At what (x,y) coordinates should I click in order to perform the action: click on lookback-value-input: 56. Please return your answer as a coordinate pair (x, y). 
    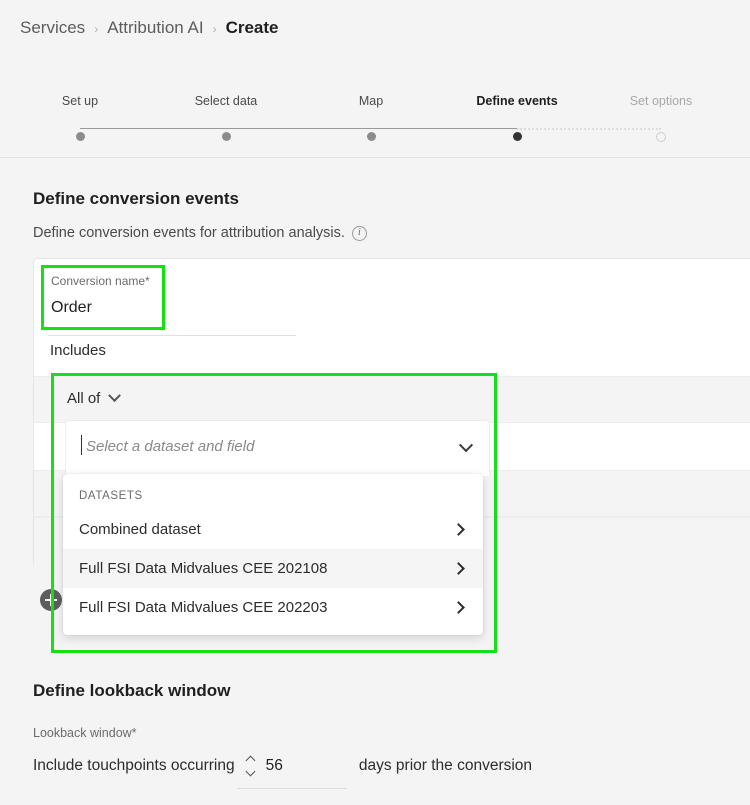
    Looking at the image, I should click on (274, 766).